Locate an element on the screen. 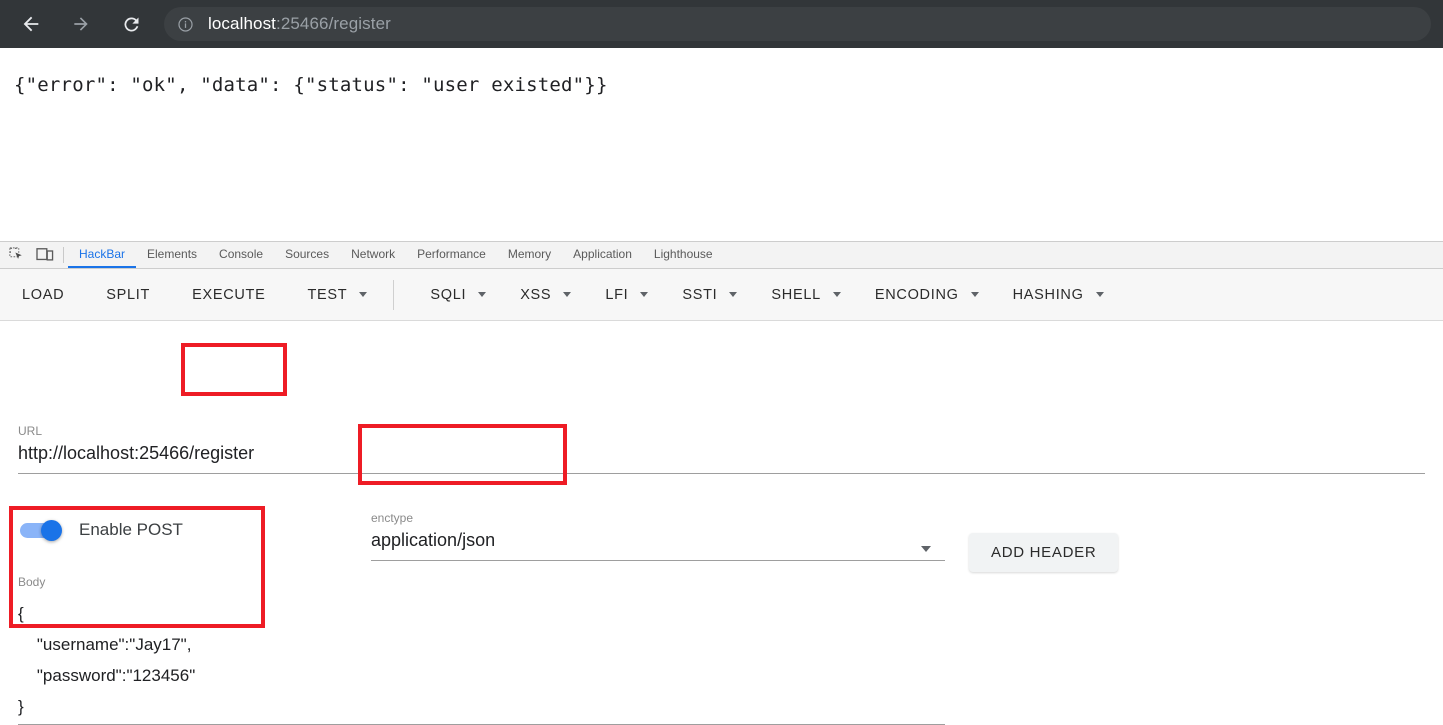  url-field: URL http://localhost:25466/register is located at coordinates (721, 449).